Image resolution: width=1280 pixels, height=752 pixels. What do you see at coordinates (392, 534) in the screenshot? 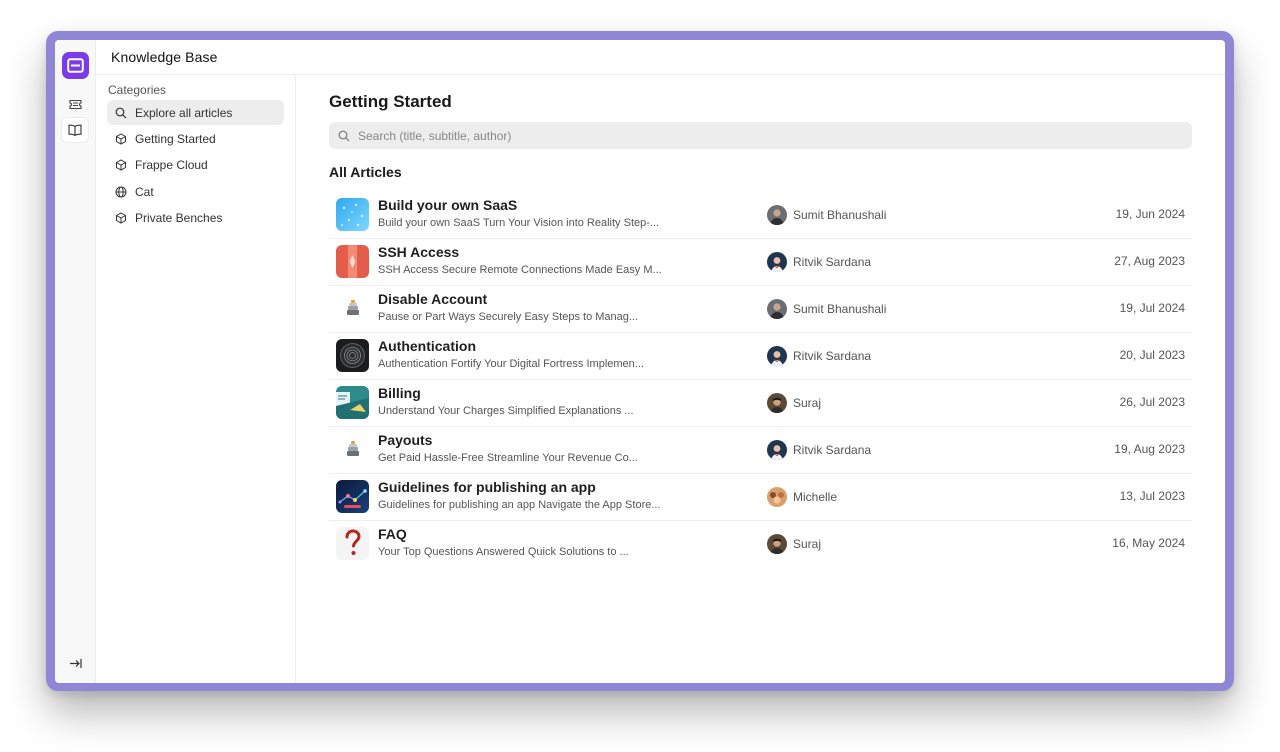
I see `article-title: FAQ` at bounding box center [392, 534].